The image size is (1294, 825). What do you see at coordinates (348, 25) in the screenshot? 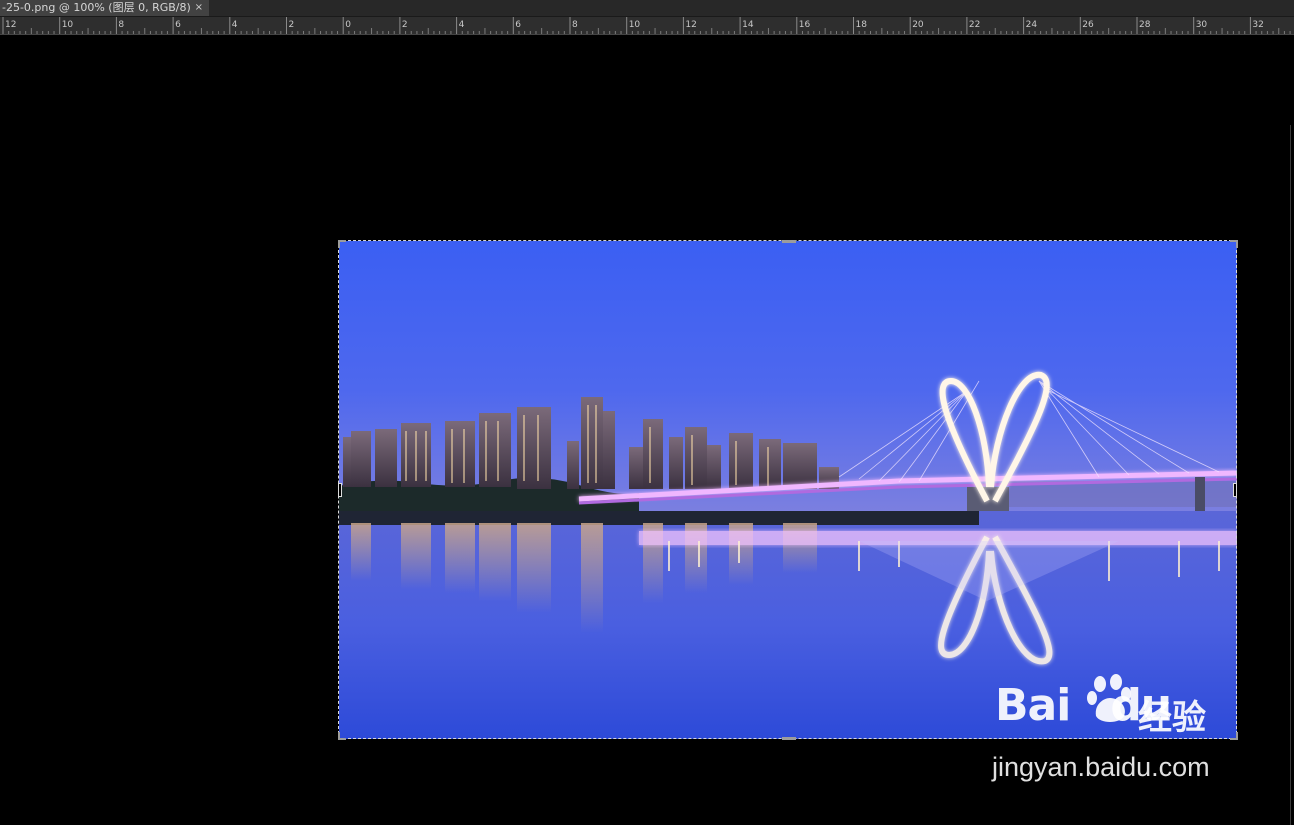
I see `ruler-label: 0` at bounding box center [348, 25].